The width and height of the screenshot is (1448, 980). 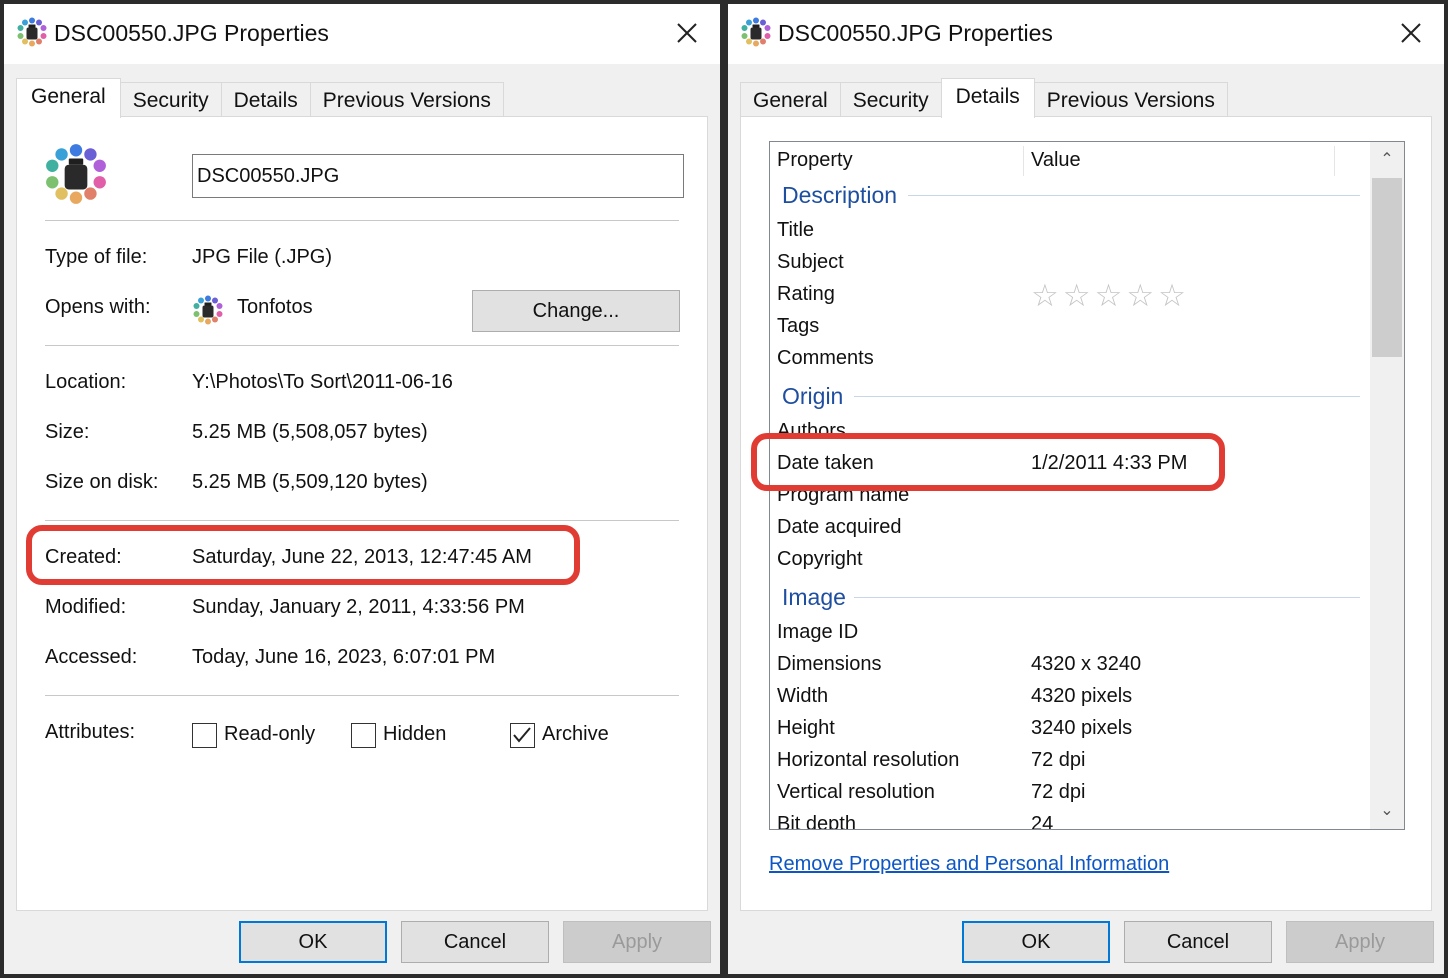 I want to click on property-name: Bit depth, so click(x=816, y=821).